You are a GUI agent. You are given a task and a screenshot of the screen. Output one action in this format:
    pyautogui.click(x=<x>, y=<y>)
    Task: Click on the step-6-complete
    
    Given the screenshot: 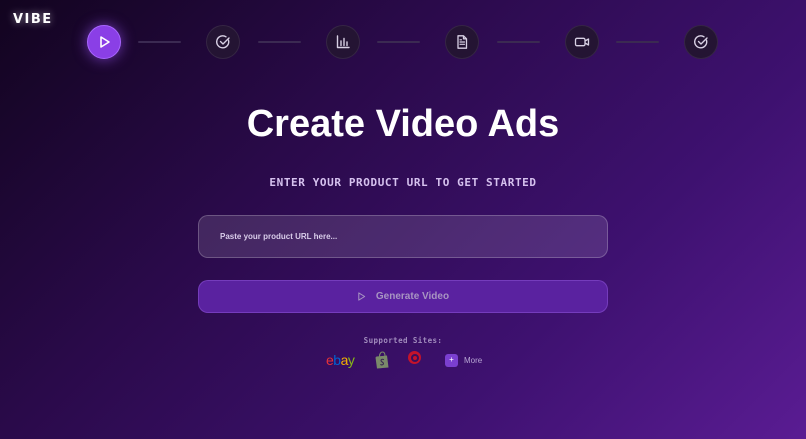 What is the action you would take?
    pyautogui.click(x=701, y=42)
    